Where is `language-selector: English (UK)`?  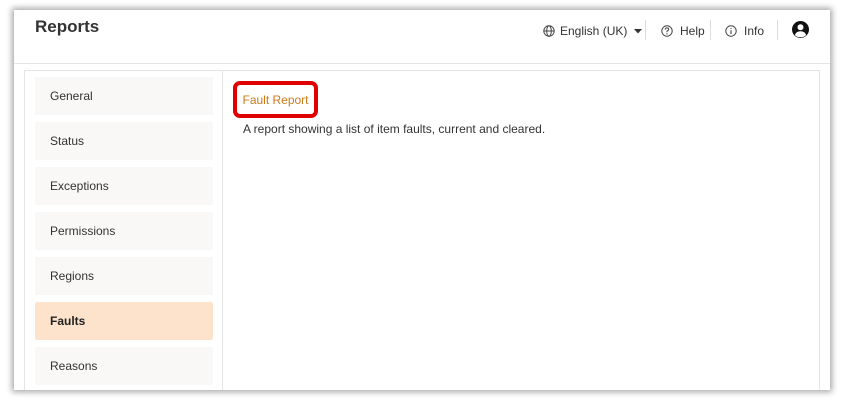 language-selector: English (UK) is located at coordinates (593, 31).